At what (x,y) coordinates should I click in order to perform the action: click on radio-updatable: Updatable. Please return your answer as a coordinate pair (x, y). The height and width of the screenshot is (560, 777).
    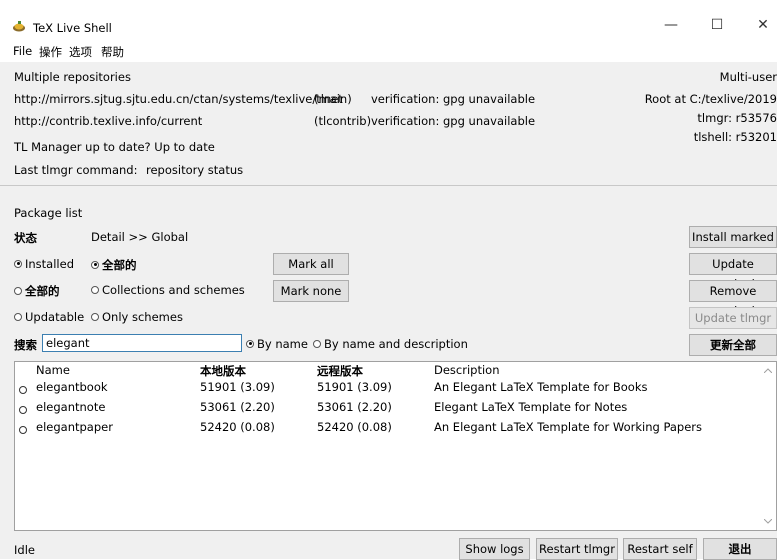
    Looking at the image, I should click on (49, 317).